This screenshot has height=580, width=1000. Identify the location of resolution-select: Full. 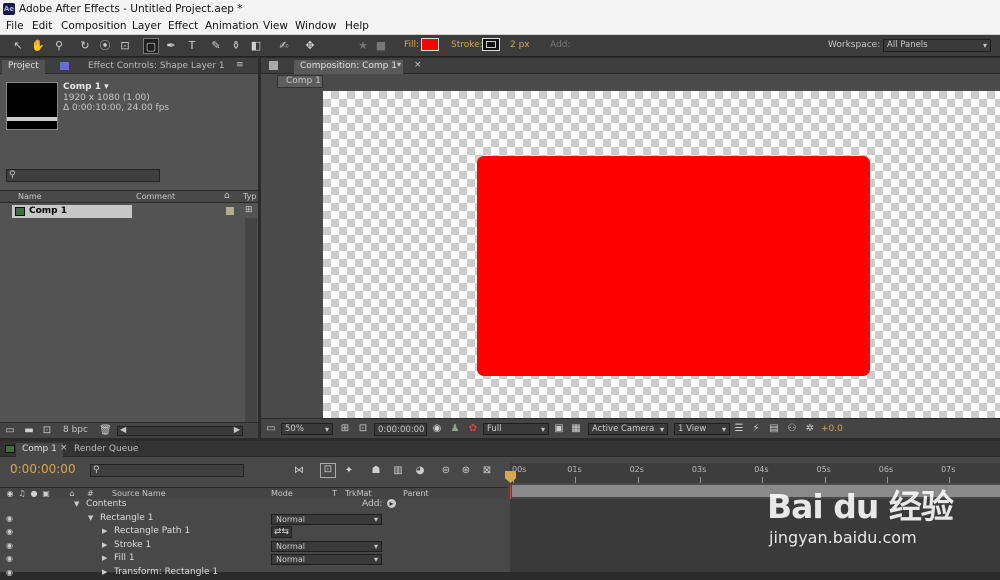
(516, 429).